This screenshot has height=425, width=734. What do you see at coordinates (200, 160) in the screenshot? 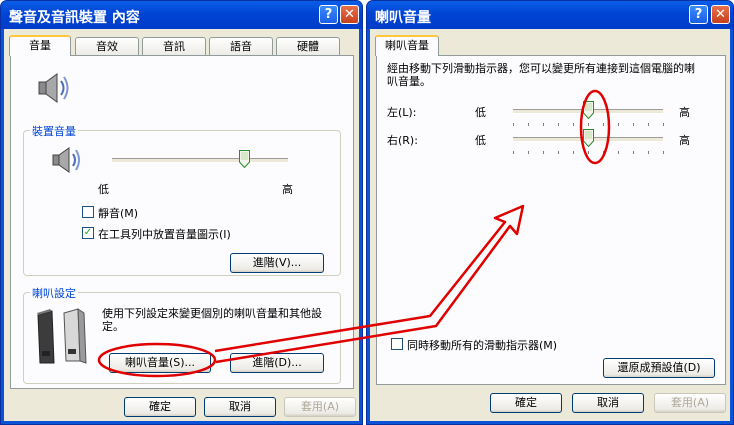
I see `device-volume-track` at bounding box center [200, 160].